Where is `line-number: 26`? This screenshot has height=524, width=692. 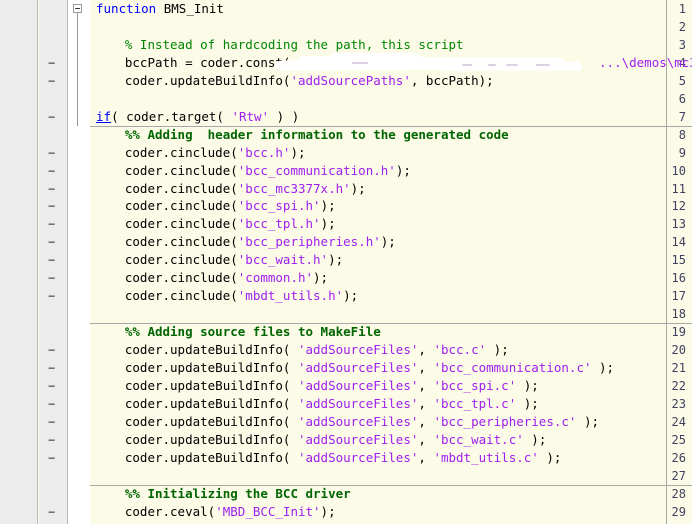 line-number: 26 is located at coordinates (678, 458).